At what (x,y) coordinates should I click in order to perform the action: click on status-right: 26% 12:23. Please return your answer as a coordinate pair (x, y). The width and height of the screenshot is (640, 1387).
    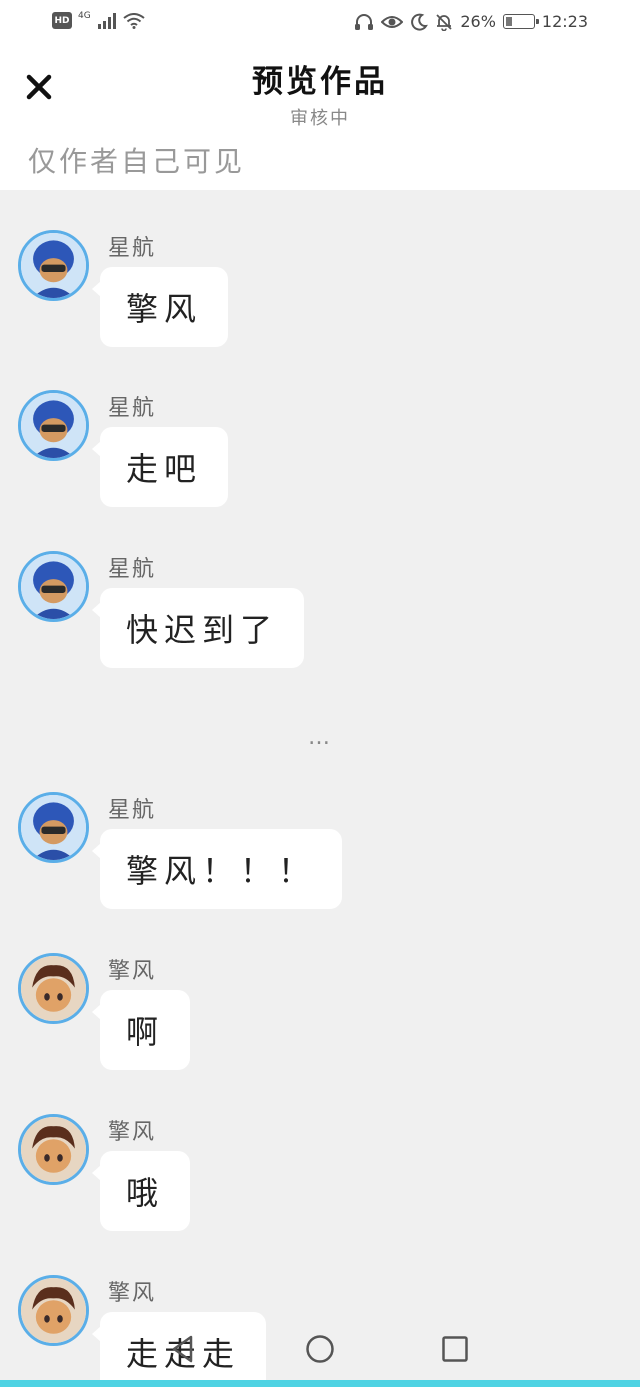
    Looking at the image, I should click on (471, 21).